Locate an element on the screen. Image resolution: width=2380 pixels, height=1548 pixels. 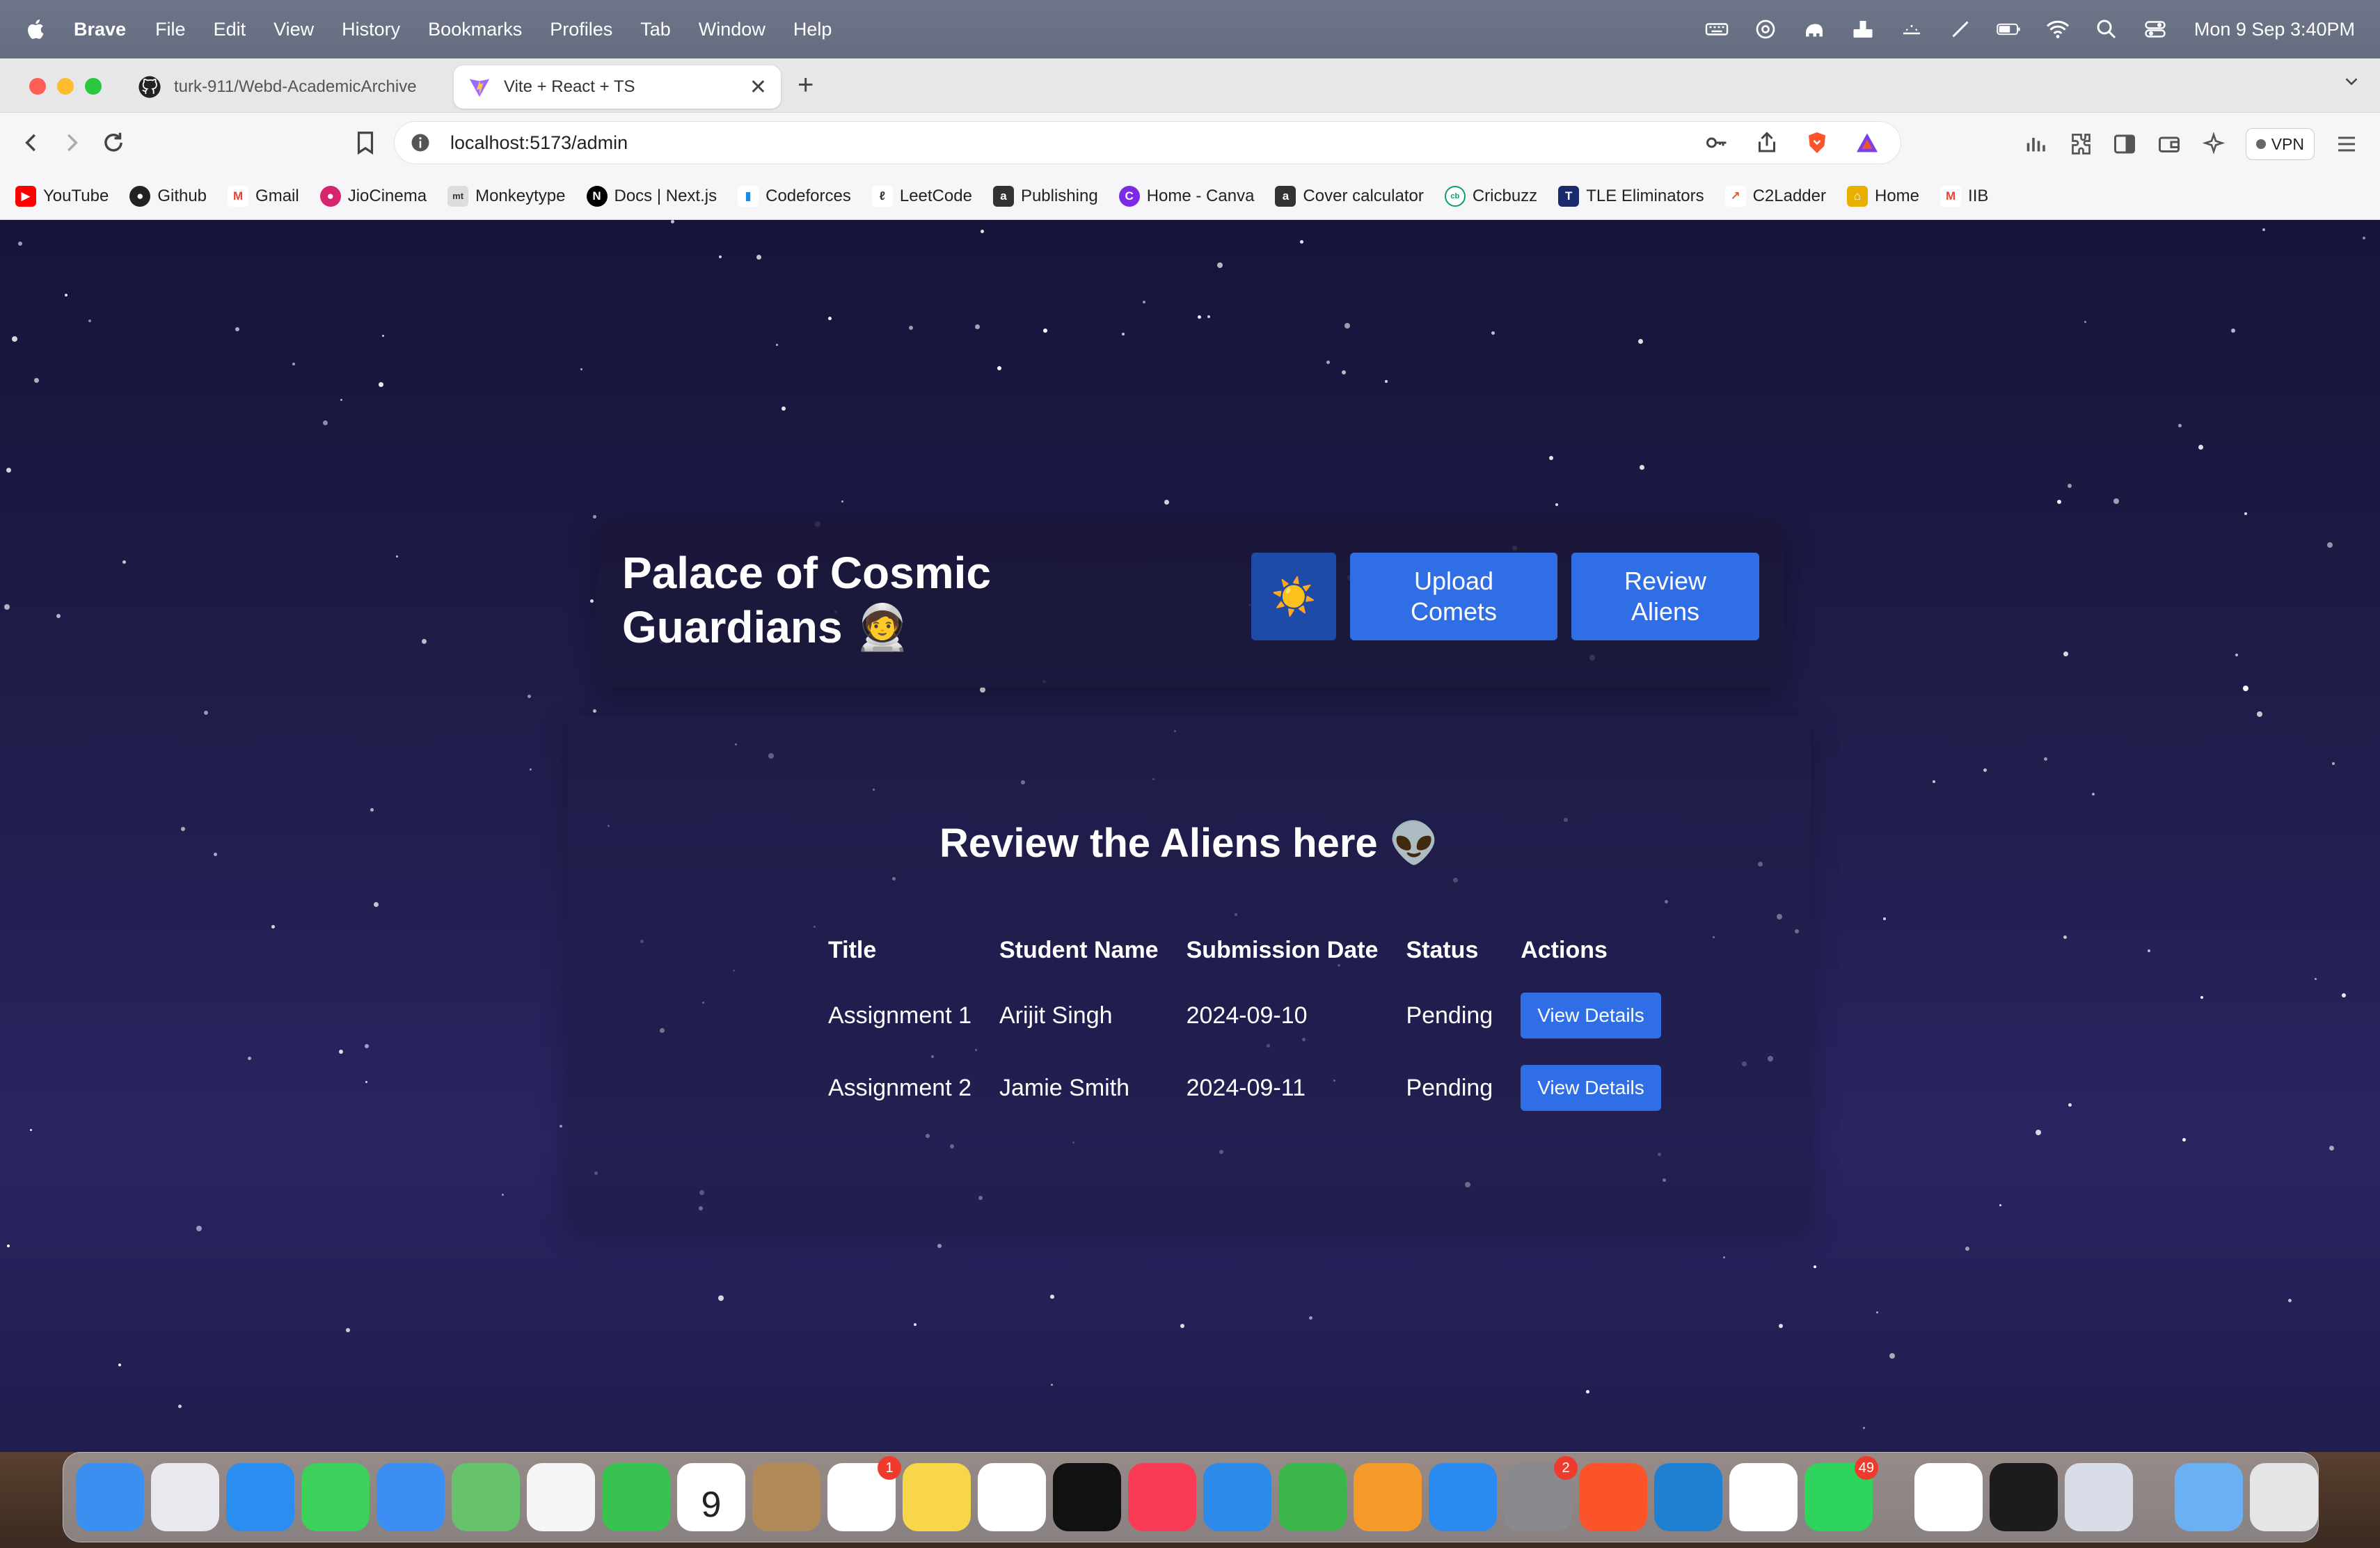
keynote-icon is located at coordinates (1237, 1497).